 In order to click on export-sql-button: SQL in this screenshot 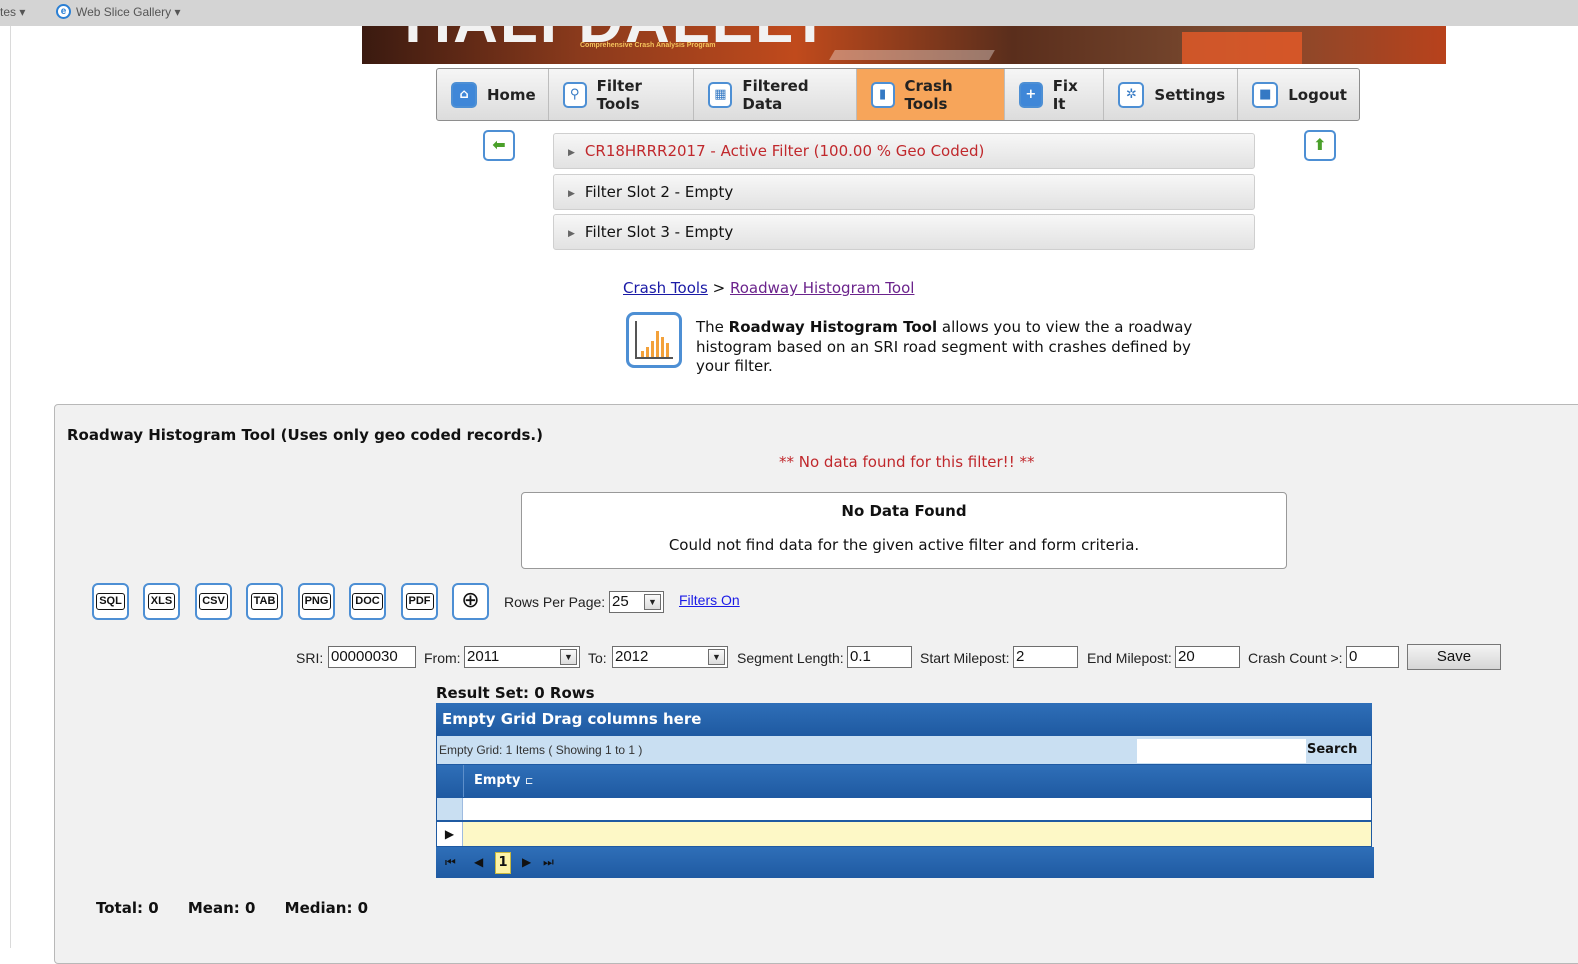, I will do `click(110, 601)`.